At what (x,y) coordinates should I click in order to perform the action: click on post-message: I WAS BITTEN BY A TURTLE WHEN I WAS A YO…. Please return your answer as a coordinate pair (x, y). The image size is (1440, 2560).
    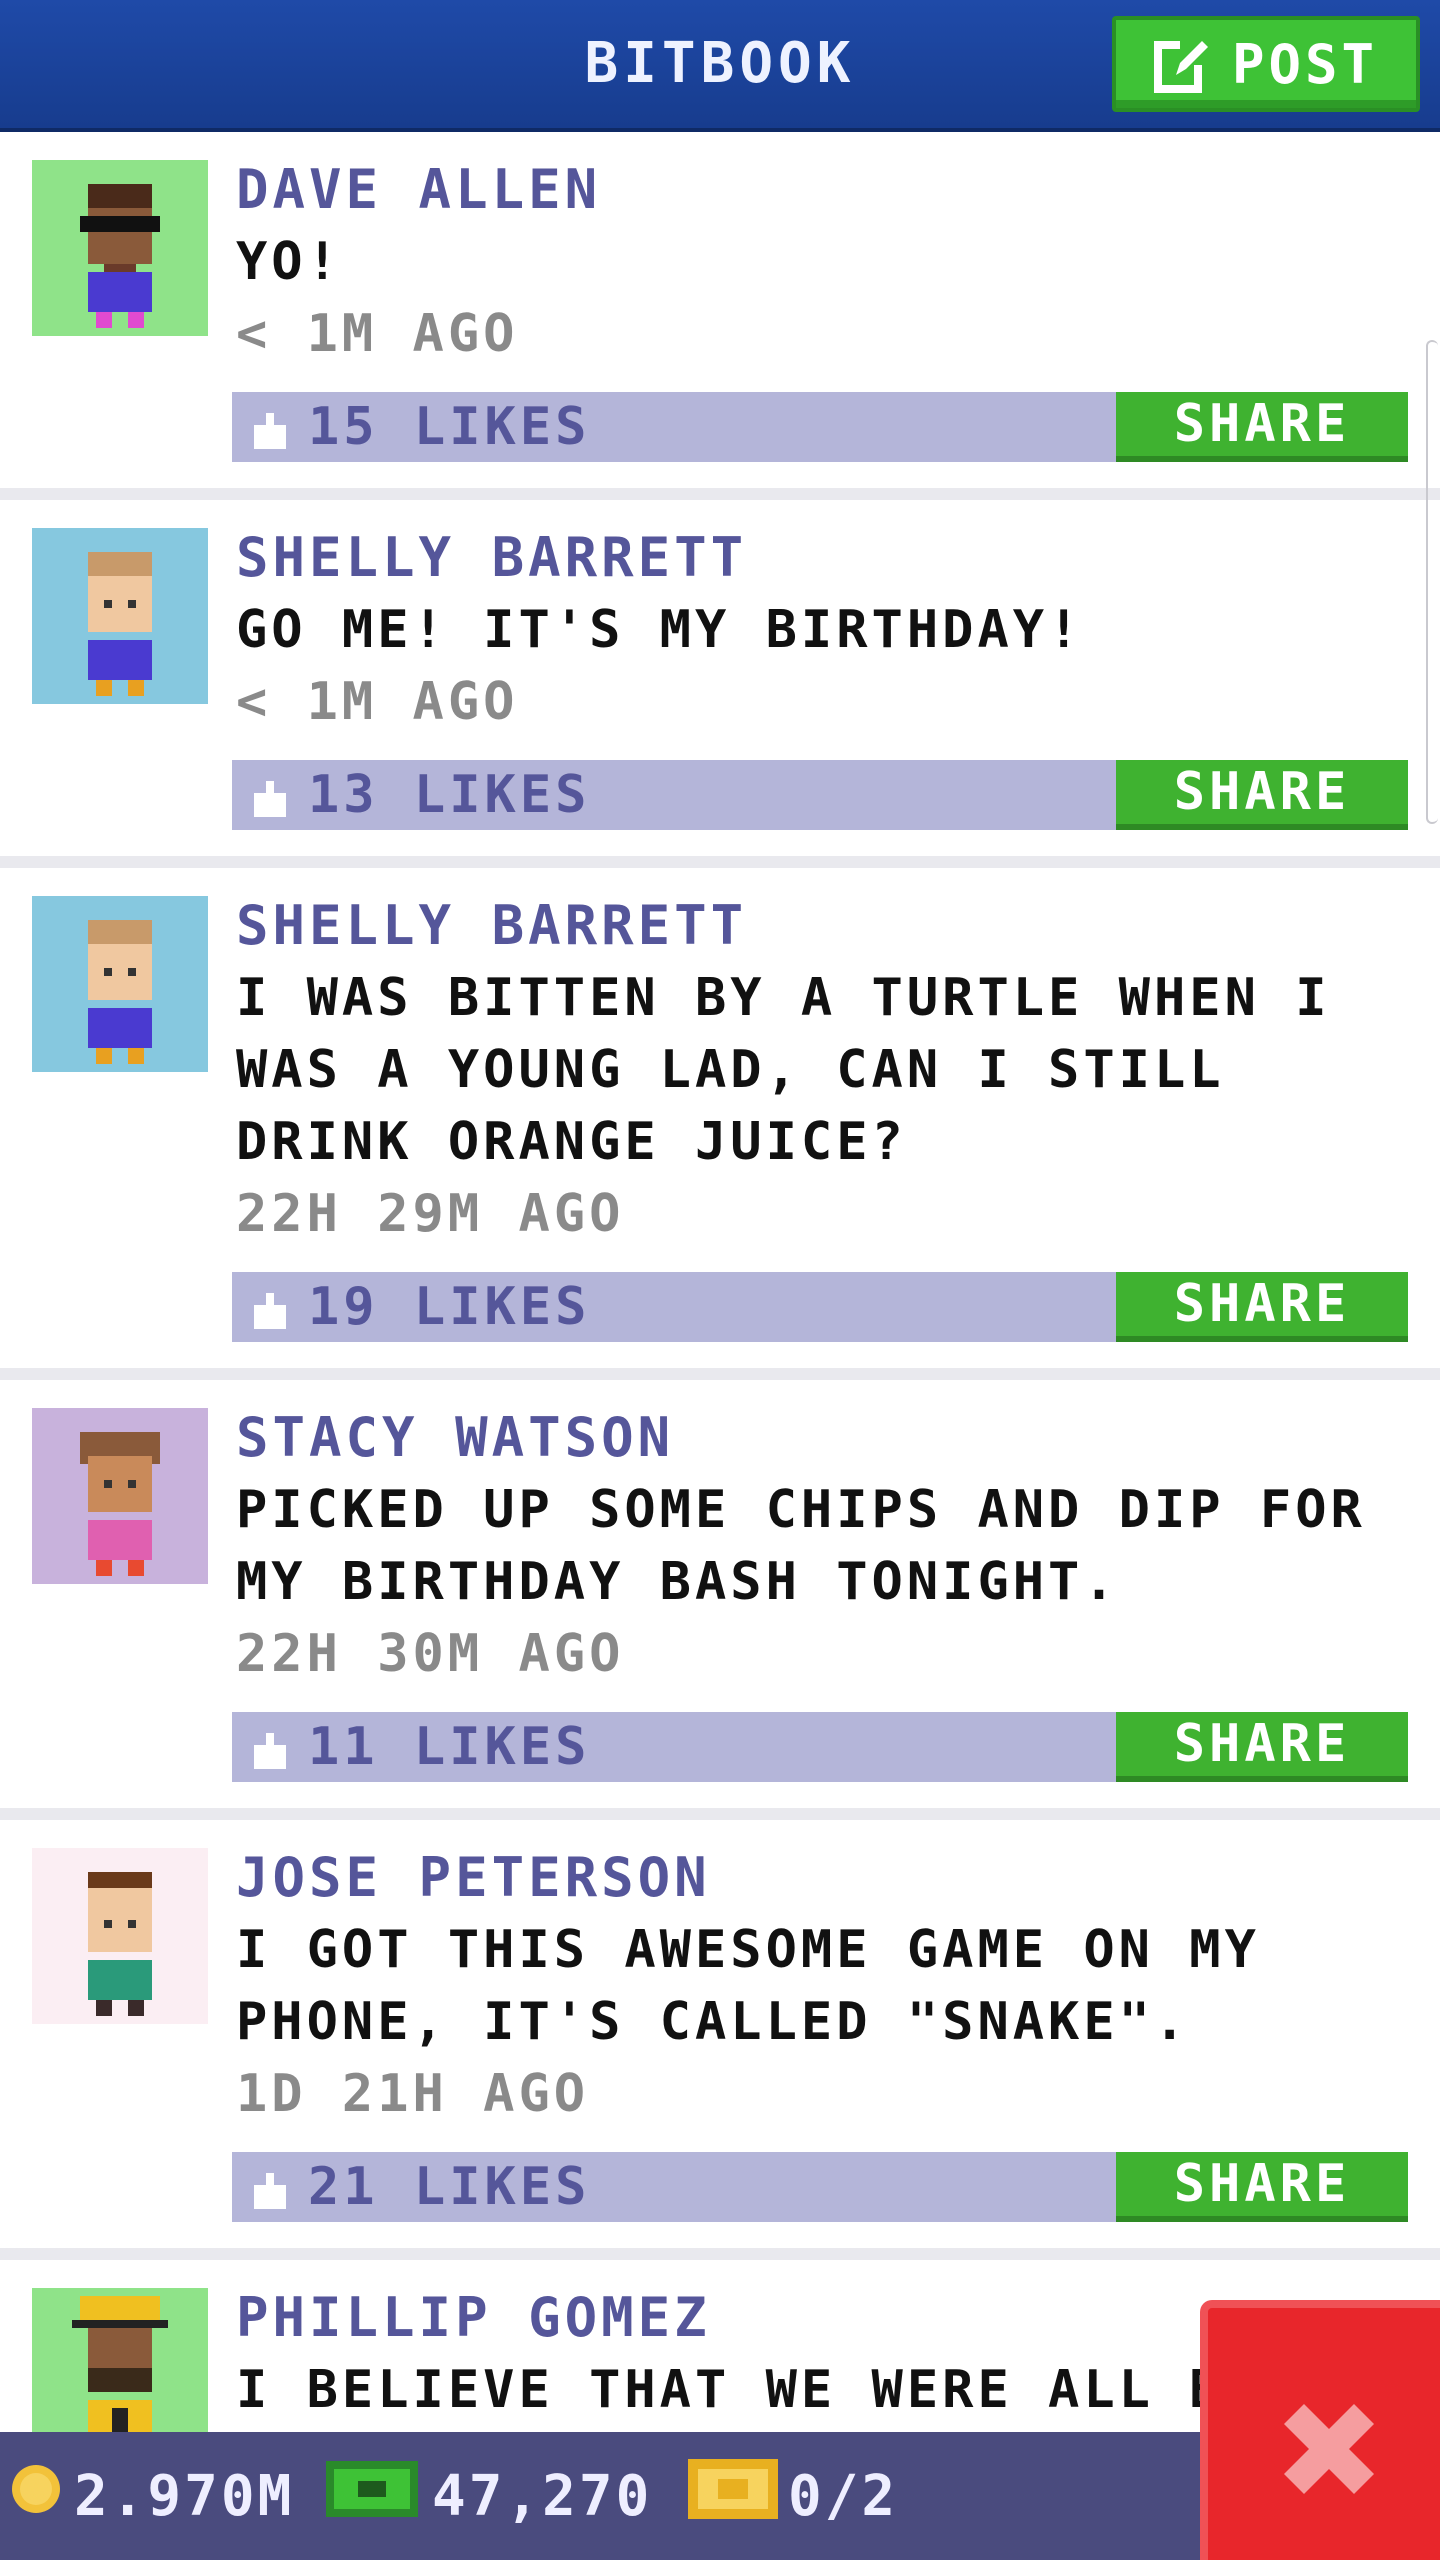
    Looking at the image, I should click on (783, 1070).